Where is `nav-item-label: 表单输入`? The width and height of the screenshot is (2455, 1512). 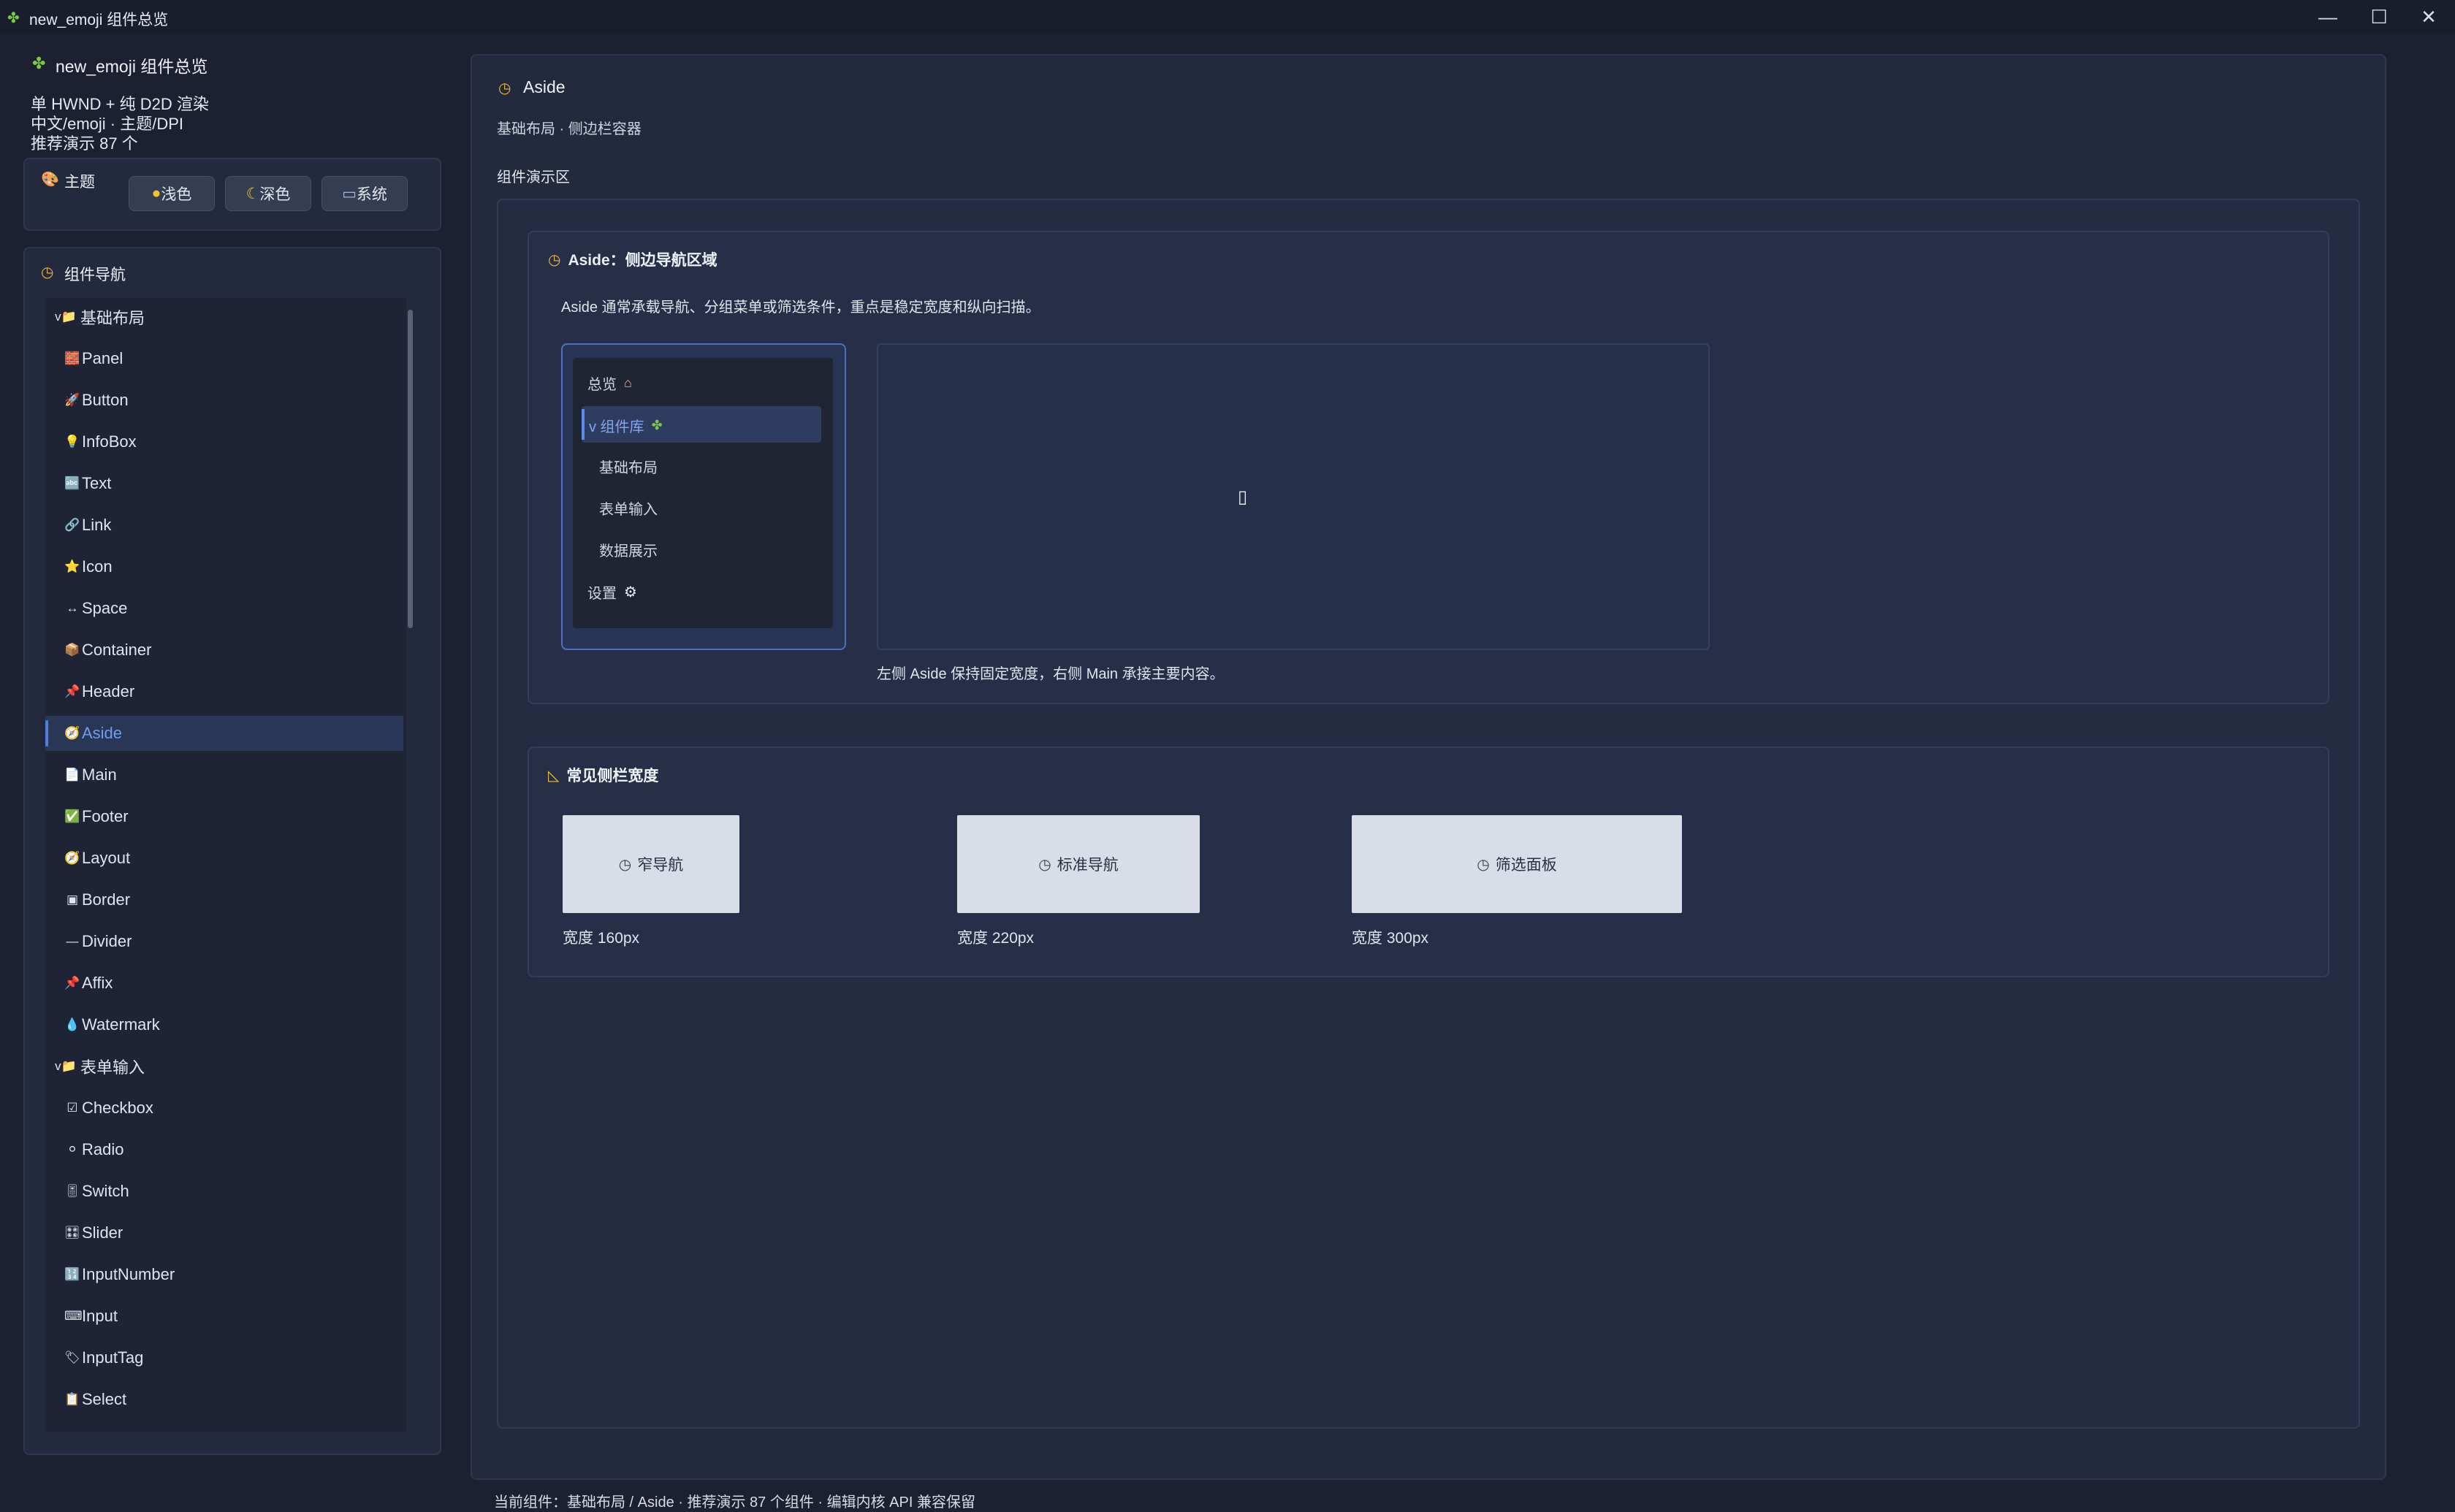 nav-item-label: 表单输入 is located at coordinates (112, 1067).